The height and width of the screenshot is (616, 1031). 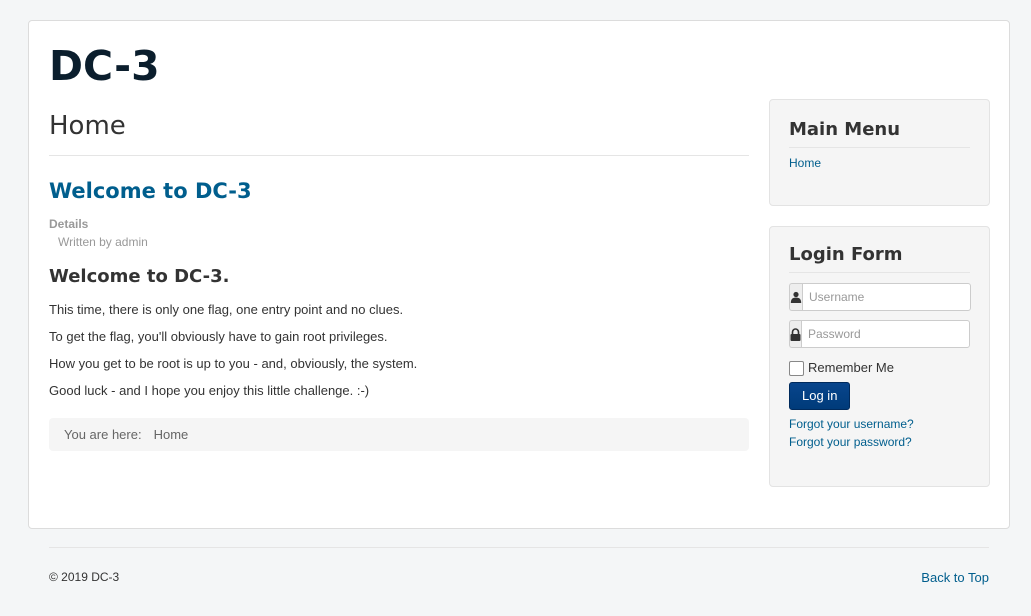 I want to click on login-form-title: Login Form, so click(x=879, y=258).